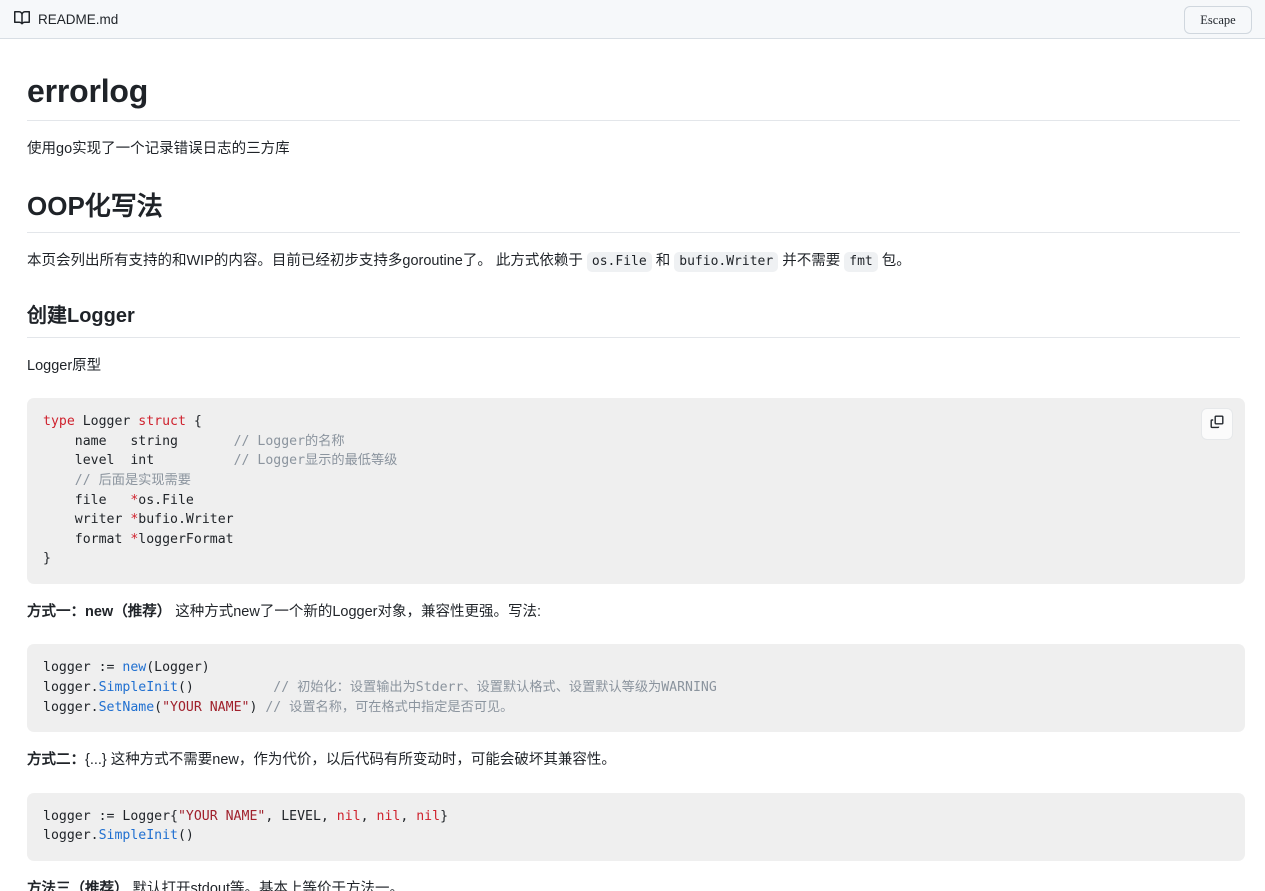 The height and width of the screenshot is (891, 1265). Describe the element at coordinates (811, 261) in the screenshot. I see `oop-text-part3: 并不需要` at that location.